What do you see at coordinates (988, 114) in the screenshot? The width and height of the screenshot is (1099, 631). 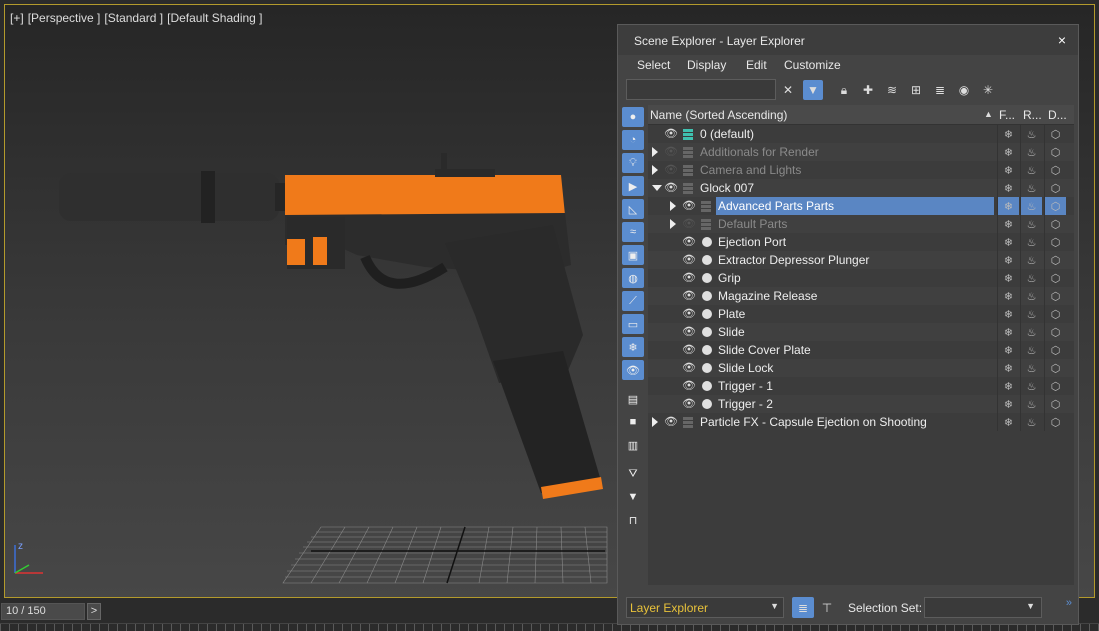 I see `sort-ascending-icon: ▲` at bounding box center [988, 114].